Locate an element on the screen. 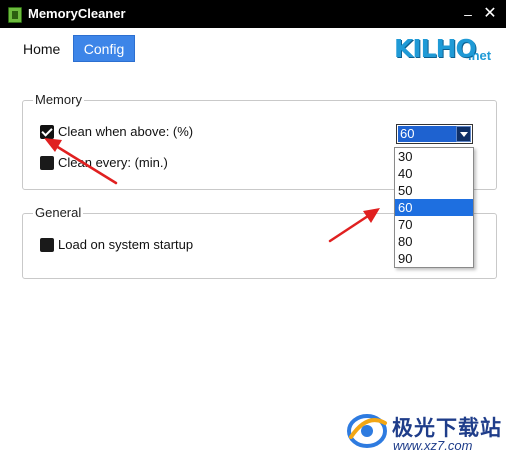  clean-when-above-label: Clean when above: (%) is located at coordinates (125, 132).